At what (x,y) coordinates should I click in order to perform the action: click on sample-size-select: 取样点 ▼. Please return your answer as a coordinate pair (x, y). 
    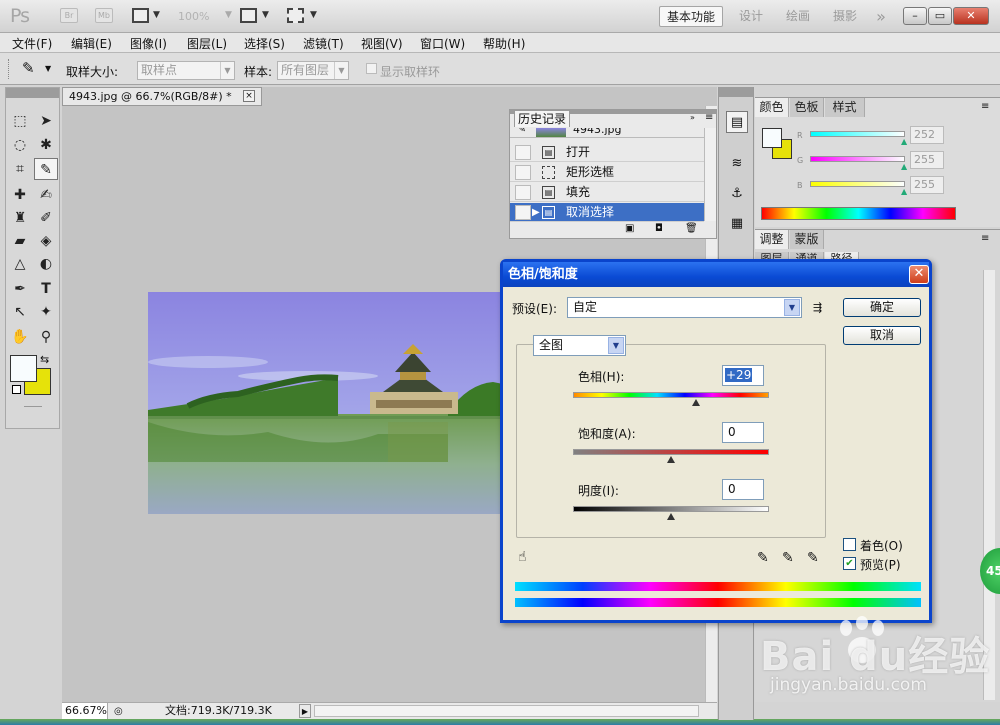
    Looking at the image, I should click on (186, 70).